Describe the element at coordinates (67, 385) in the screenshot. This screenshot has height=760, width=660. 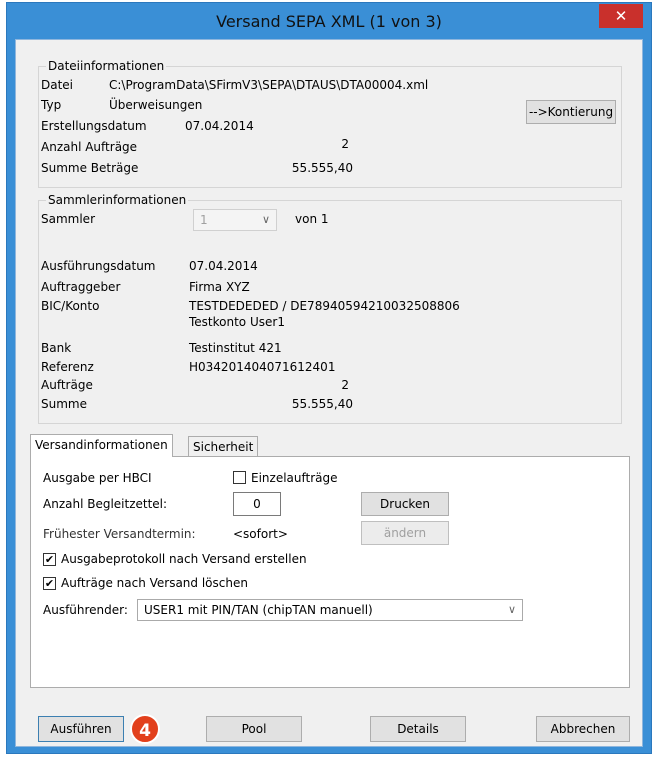
I see `auftraege-label: Aufträge` at that location.